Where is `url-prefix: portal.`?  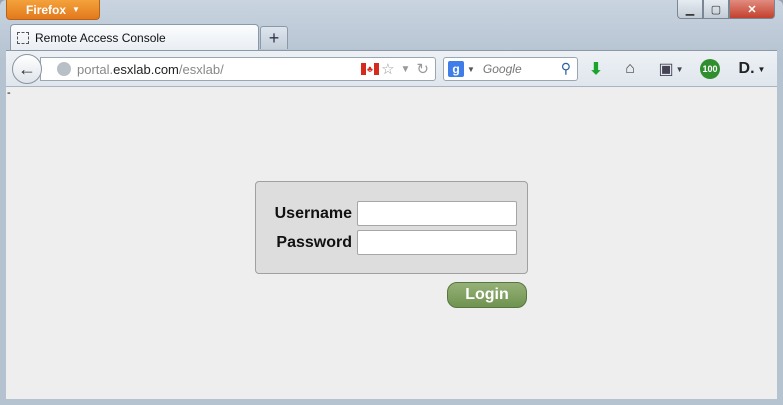 url-prefix: portal. is located at coordinates (95, 69).